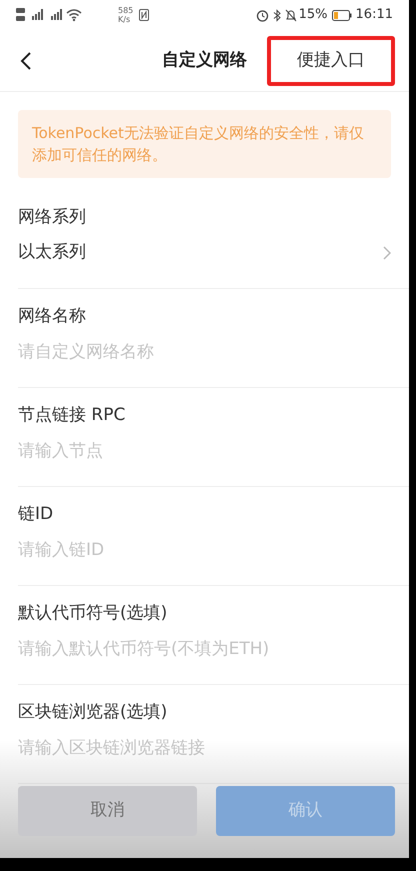  Describe the element at coordinates (342, 15) in the screenshot. I see `battery-icon` at that location.